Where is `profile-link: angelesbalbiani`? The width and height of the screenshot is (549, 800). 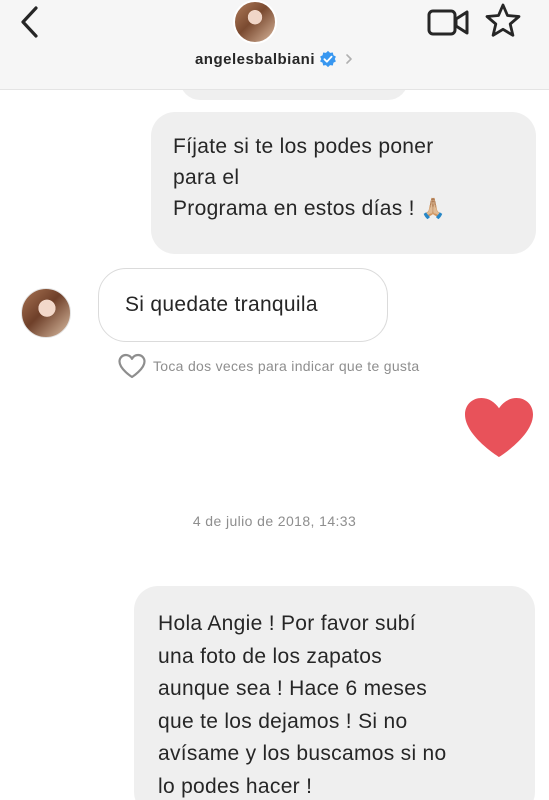
profile-link: angelesbalbiani is located at coordinates (274, 59).